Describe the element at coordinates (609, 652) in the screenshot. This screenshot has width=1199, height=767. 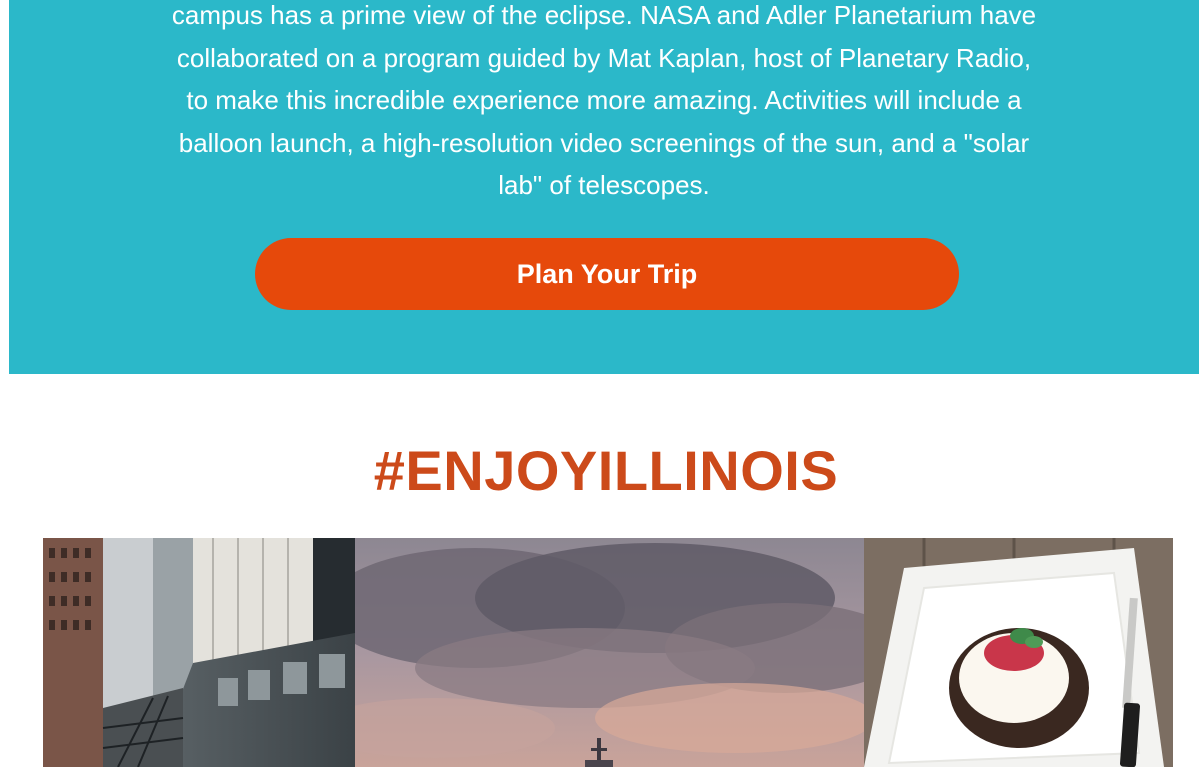
I see `stormy-sky-photo` at that location.